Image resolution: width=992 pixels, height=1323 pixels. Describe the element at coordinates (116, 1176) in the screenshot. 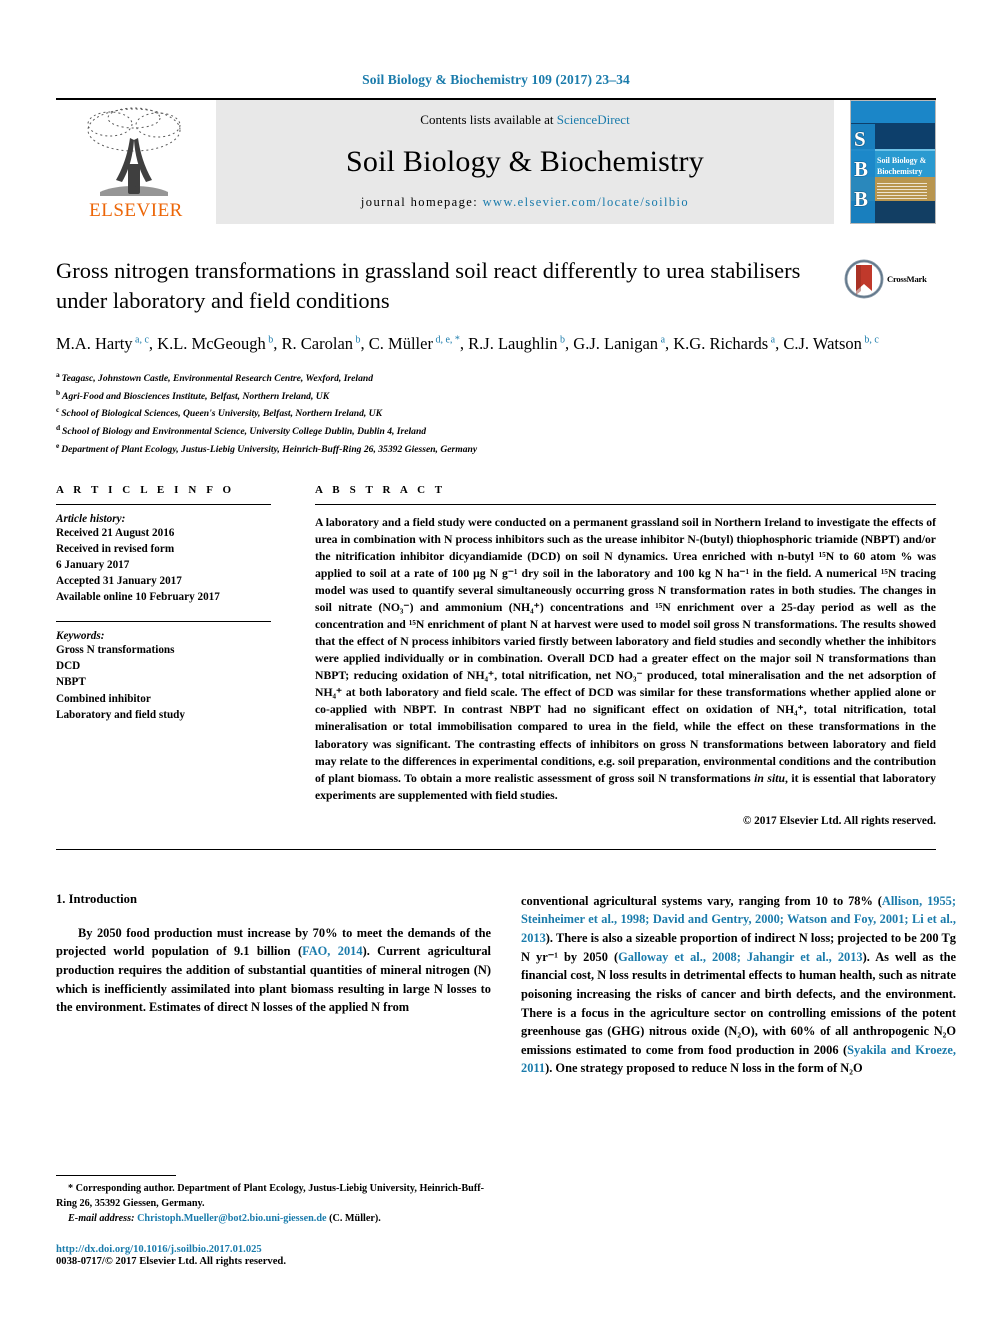

I see `footnote-rule` at that location.